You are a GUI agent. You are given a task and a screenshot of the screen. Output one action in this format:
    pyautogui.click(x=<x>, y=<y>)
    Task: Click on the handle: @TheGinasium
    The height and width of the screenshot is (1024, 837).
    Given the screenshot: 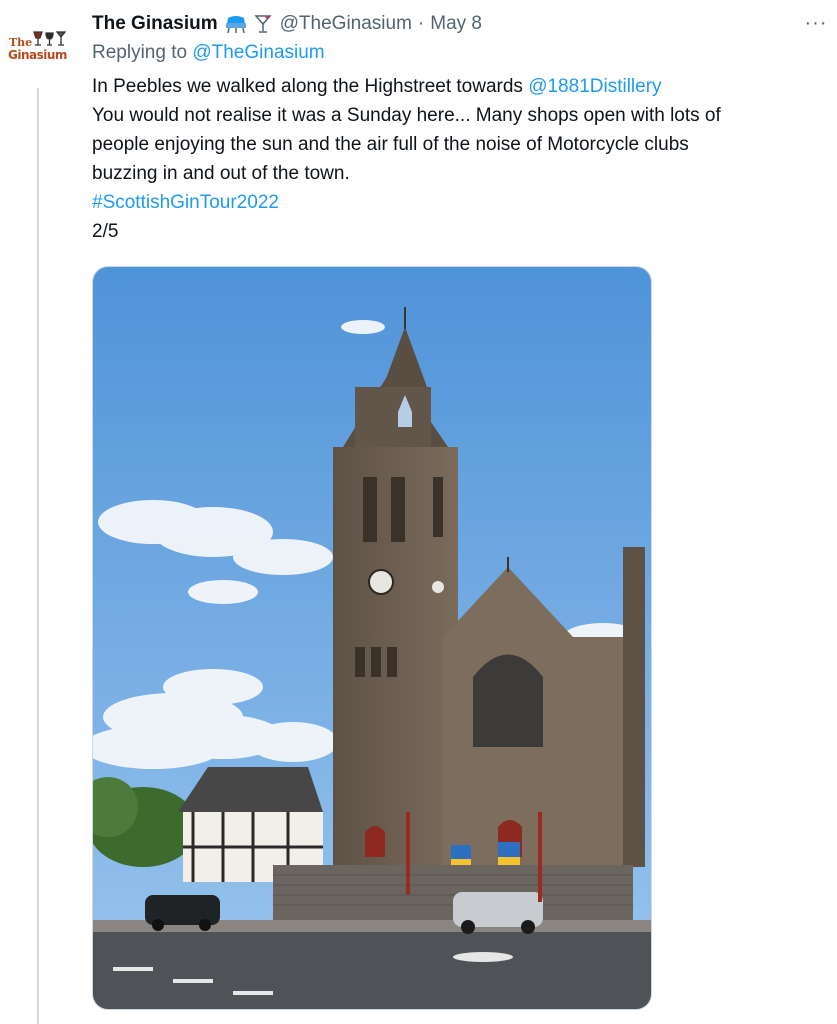 What is the action you would take?
    pyautogui.click(x=346, y=24)
    